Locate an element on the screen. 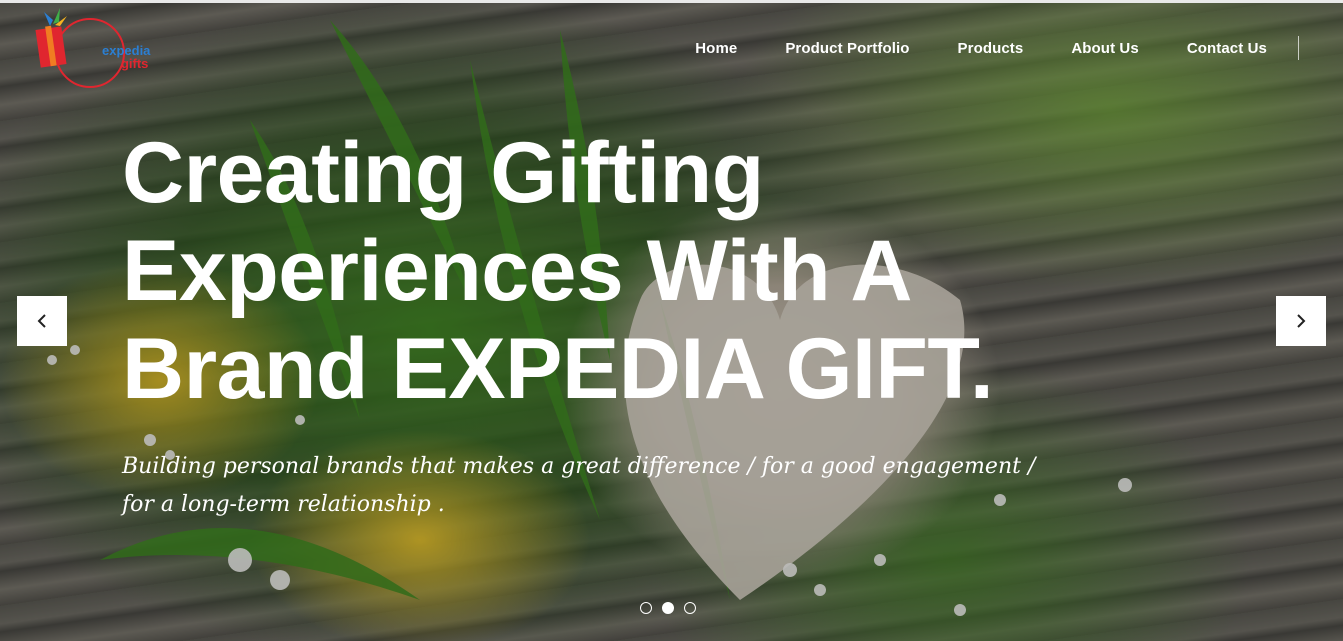 Image resolution: width=1343 pixels, height=641 pixels. carousel-indicators is located at coordinates (673, 608).